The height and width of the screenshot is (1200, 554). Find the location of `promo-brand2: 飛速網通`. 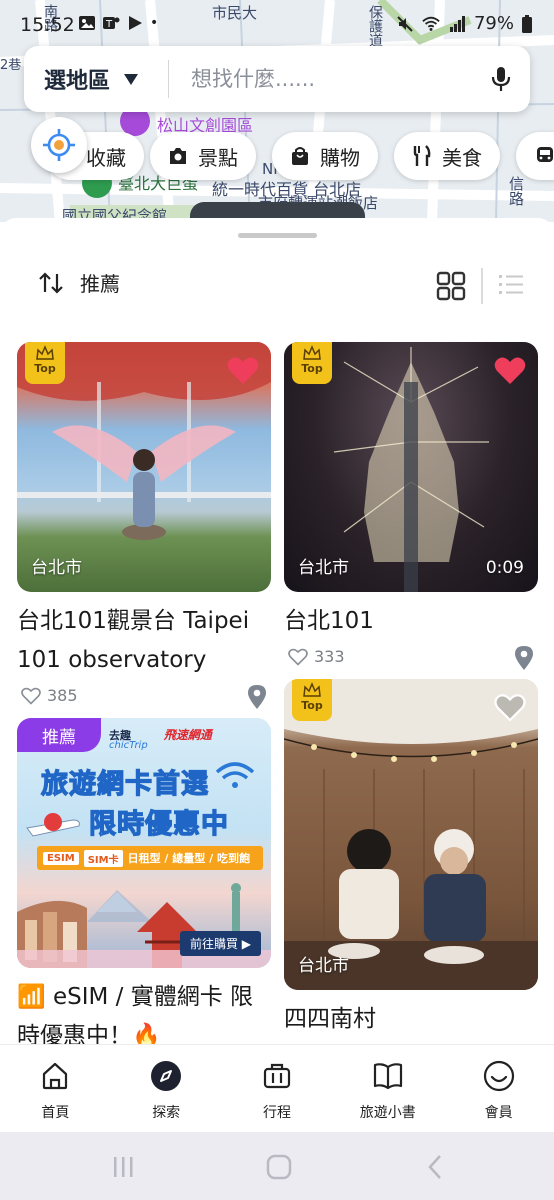

promo-brand2: 飛速網通 is located at coordinates (187, 735).